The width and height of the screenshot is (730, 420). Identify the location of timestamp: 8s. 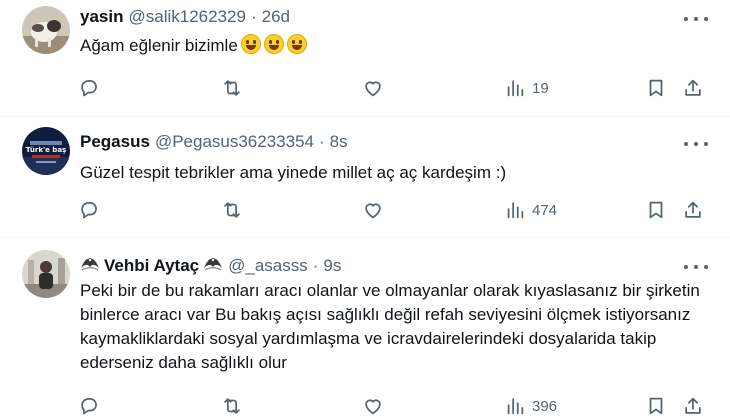
(339, 142).